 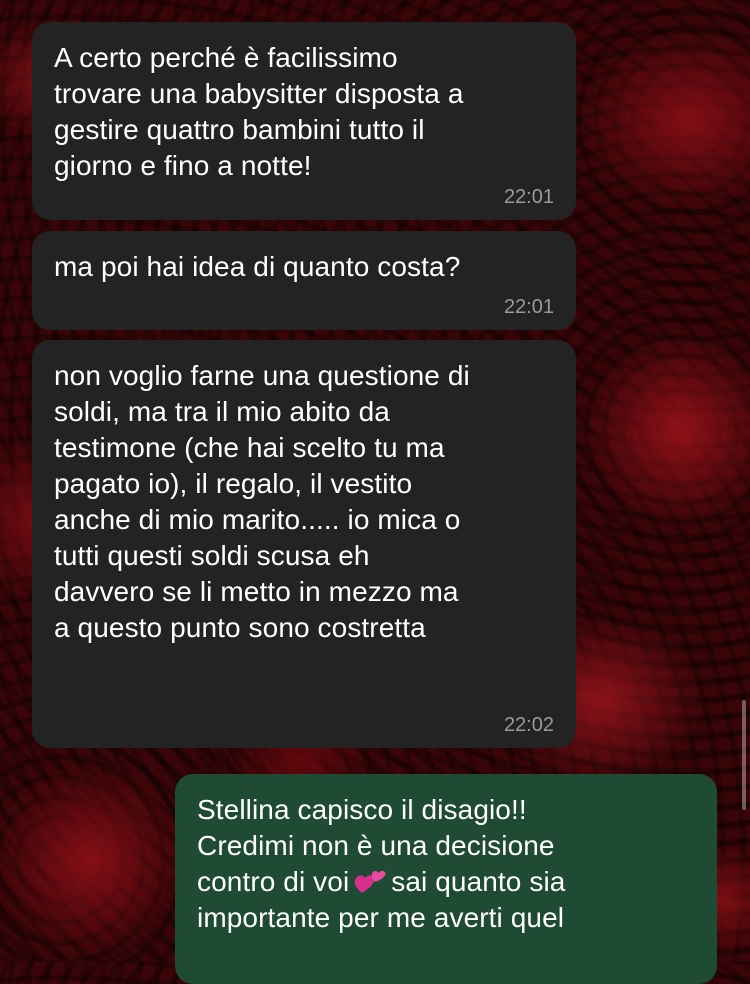 What do you see at coordinates (376, 845) in the screenshot?
I see `message-line: Credimi non è una decisione` at bounding box center [376, 845].